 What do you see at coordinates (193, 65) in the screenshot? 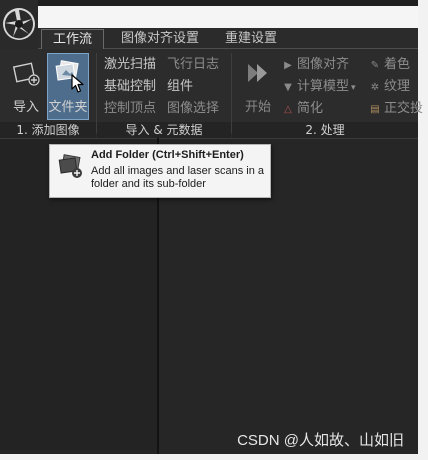
I see `flight-log-button: 飞行日志` at bounding box center [193, 65].